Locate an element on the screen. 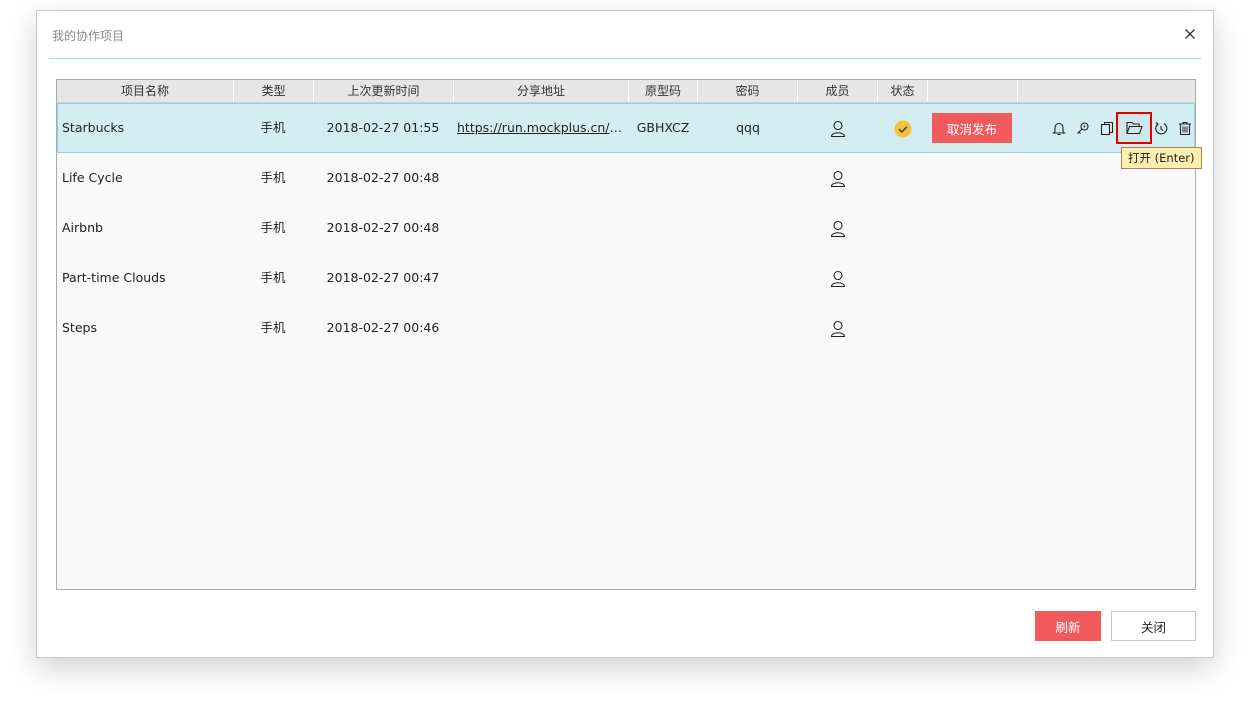  header-code: 原型码 is located at coordinates (663, 91).